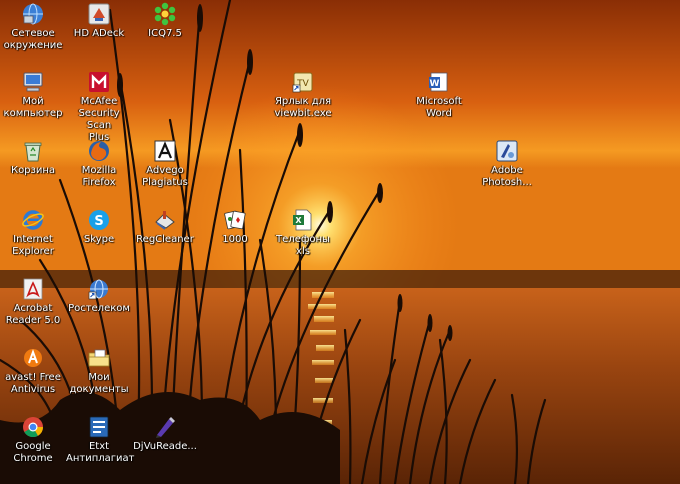 The width and height of the screenshot is (680, 484). I want to click on icon-label: ICQ7.5, so click(165, 33).